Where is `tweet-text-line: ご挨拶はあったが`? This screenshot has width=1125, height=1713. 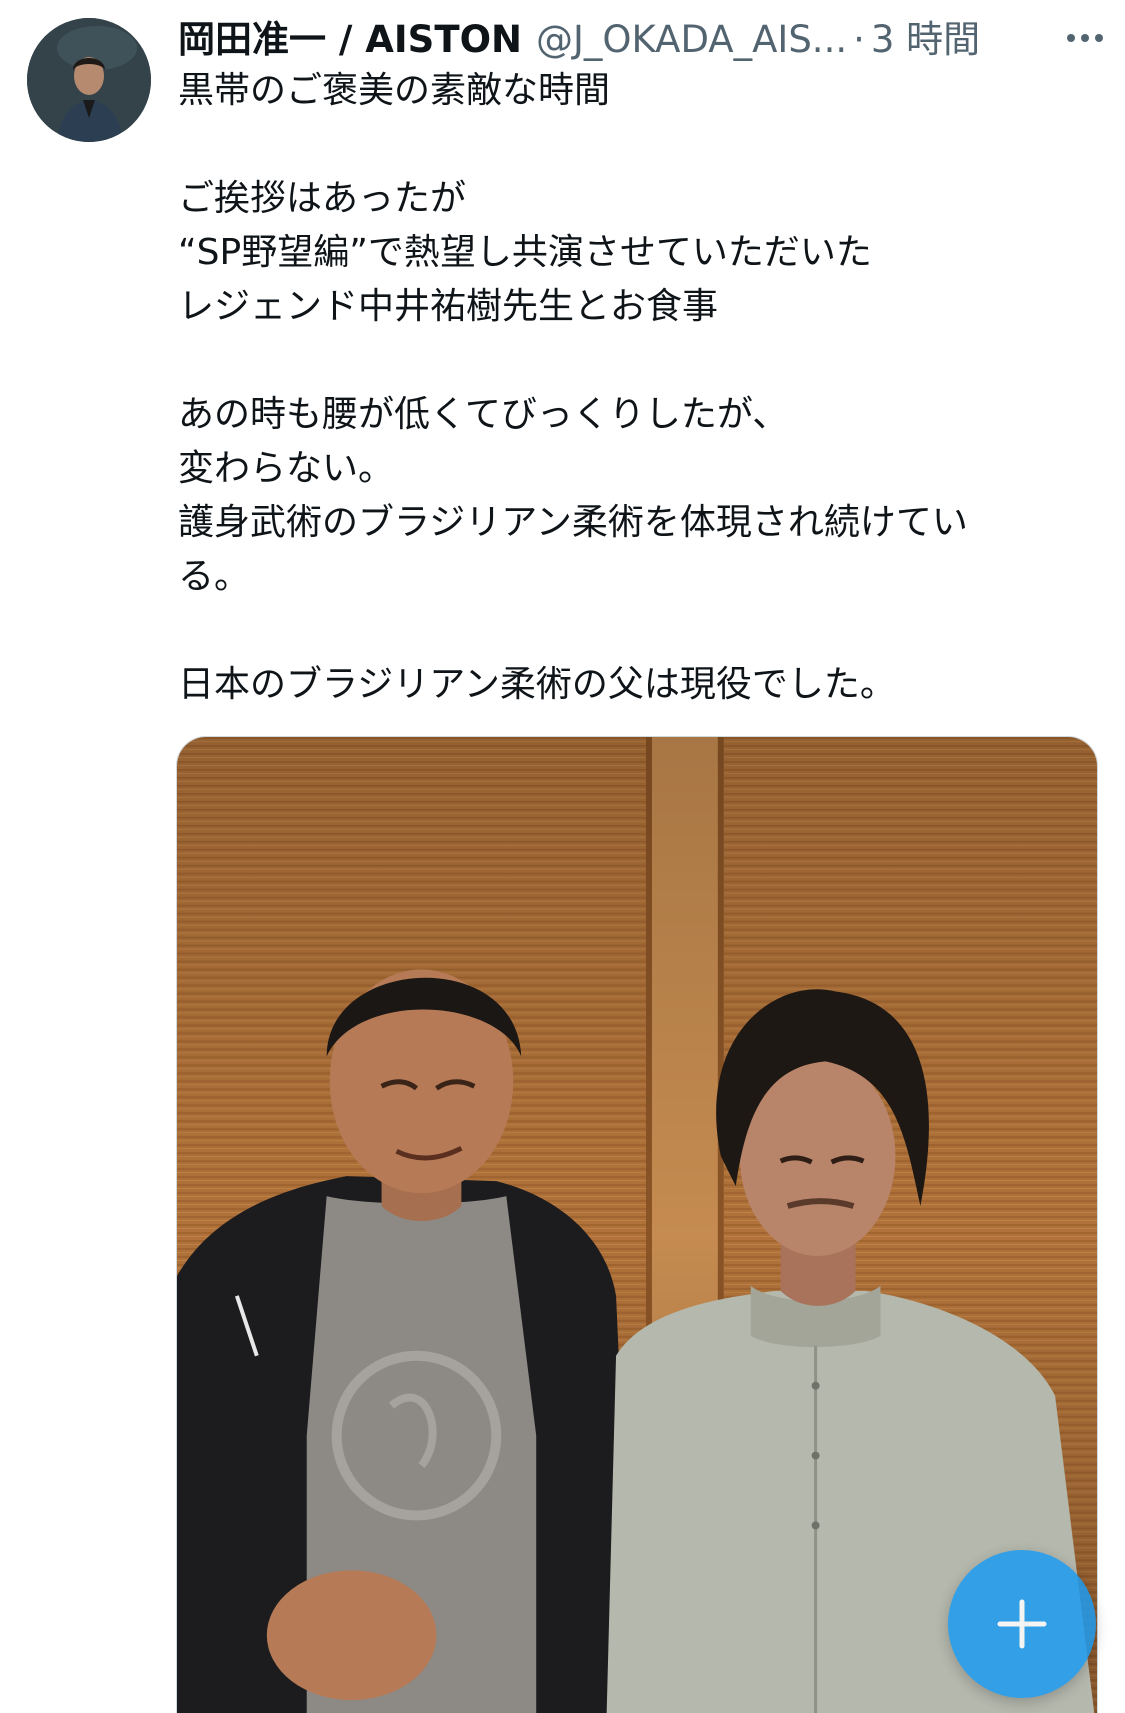
tweet-text-line: ご挨拶はあったが is located at coordinates (322, 198).